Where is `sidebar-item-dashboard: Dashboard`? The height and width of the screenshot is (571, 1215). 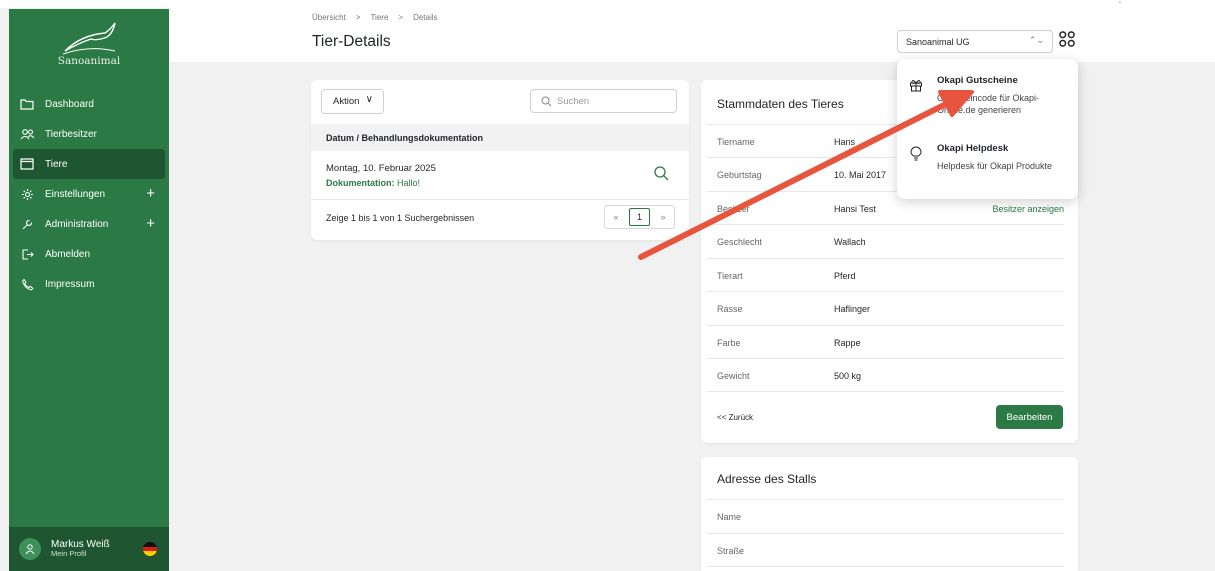
sidebar-item-dashboard: Dashboard is located at coordinates (89, 104).